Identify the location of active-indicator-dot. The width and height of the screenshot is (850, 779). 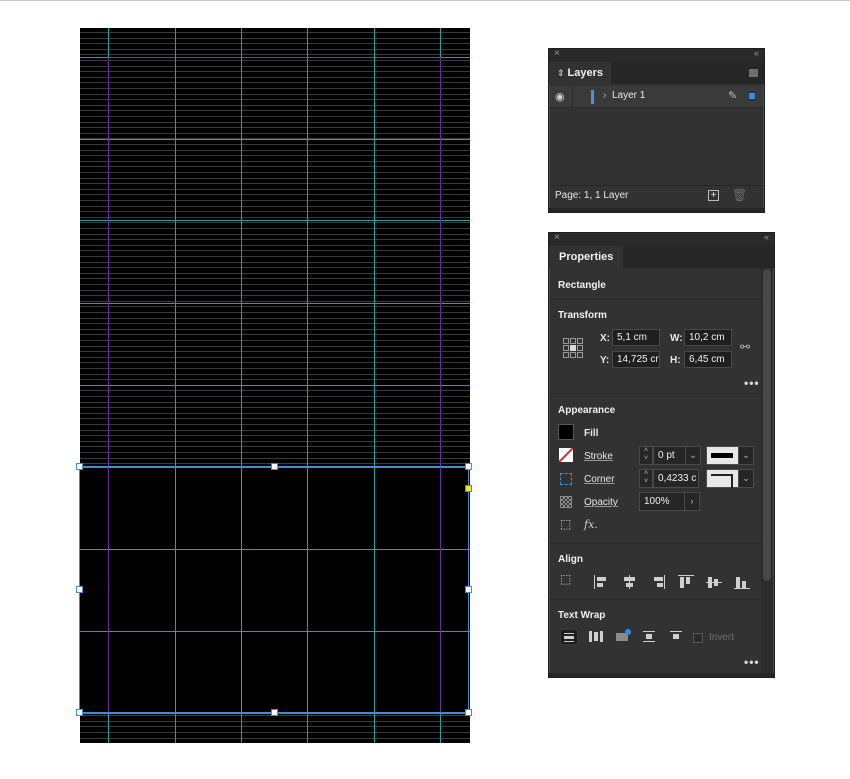
(628, 632).